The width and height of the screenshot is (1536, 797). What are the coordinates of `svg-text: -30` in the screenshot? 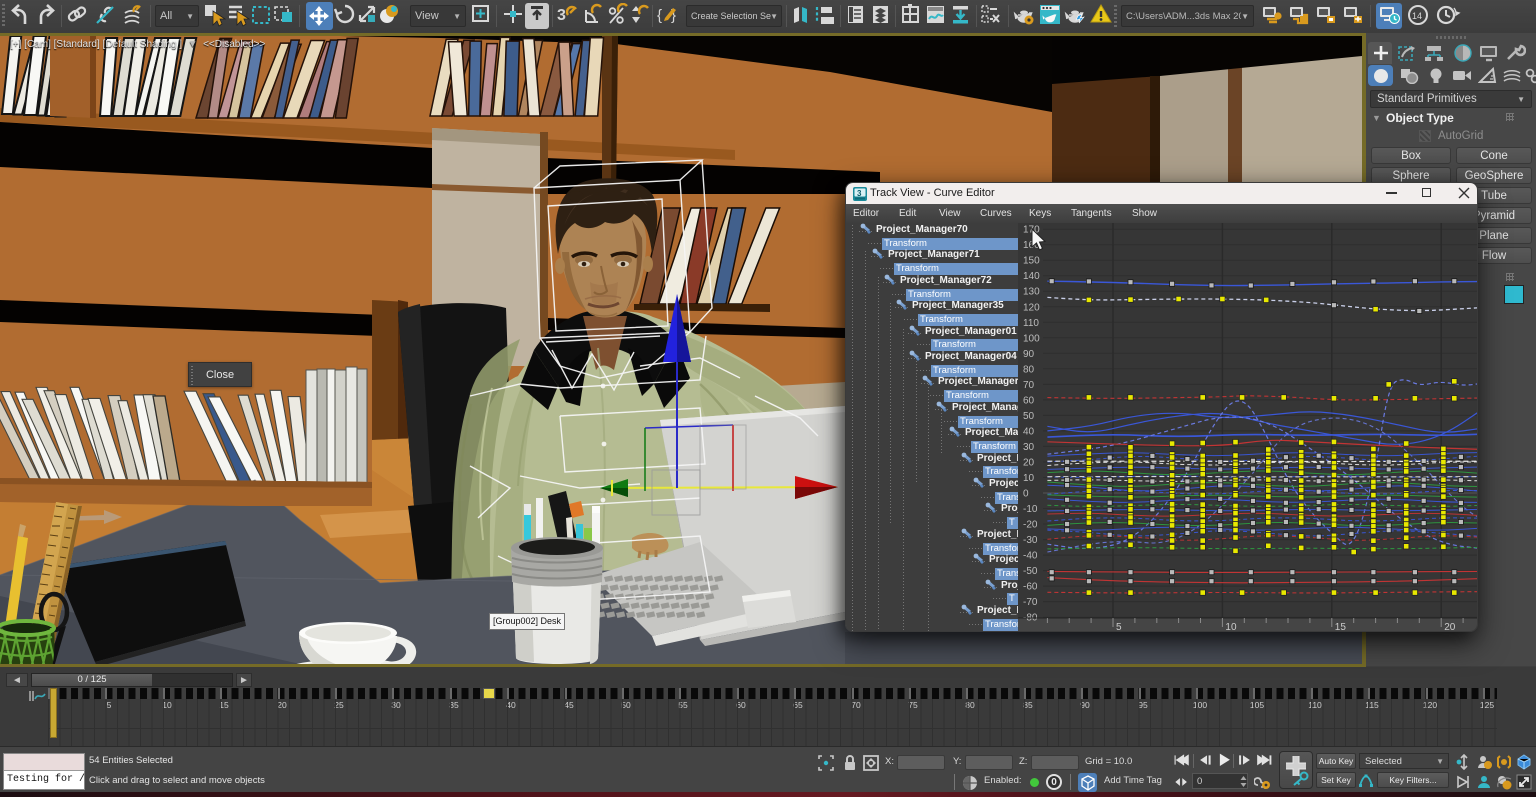 It's located at (1030, 540).